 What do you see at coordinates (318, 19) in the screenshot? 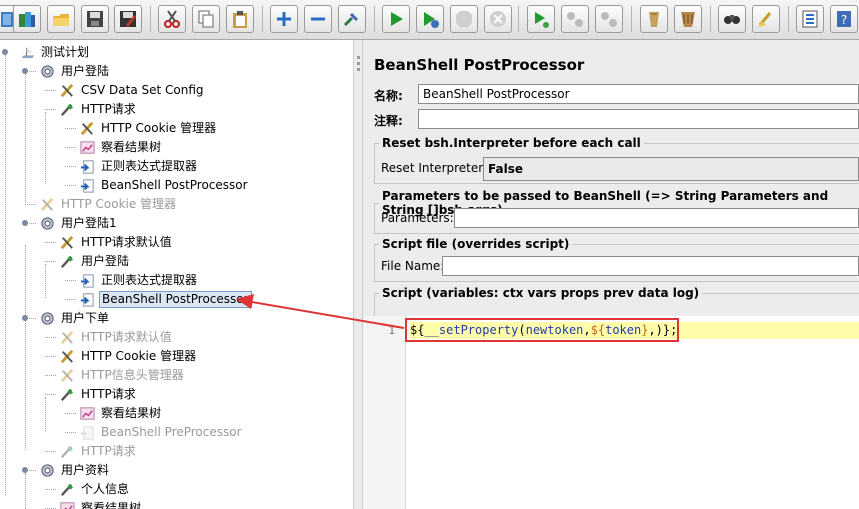
I see `collapse-button` at bounding box center [318, 19].